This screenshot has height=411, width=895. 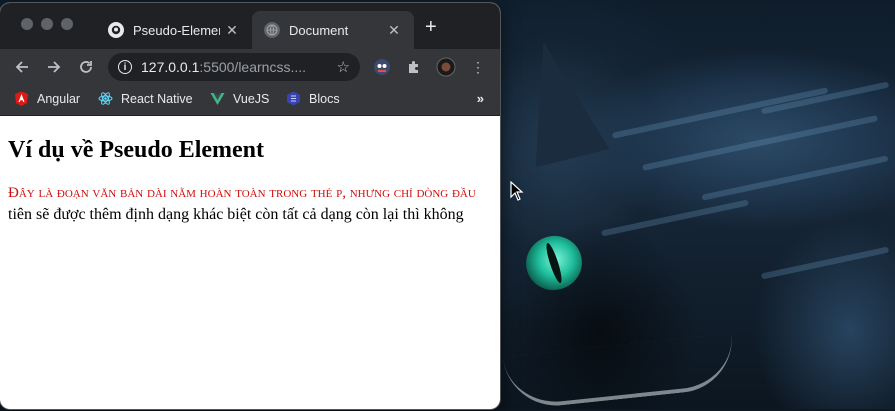 I want to click on site-info-icon: i, so click(x=125, y=67).